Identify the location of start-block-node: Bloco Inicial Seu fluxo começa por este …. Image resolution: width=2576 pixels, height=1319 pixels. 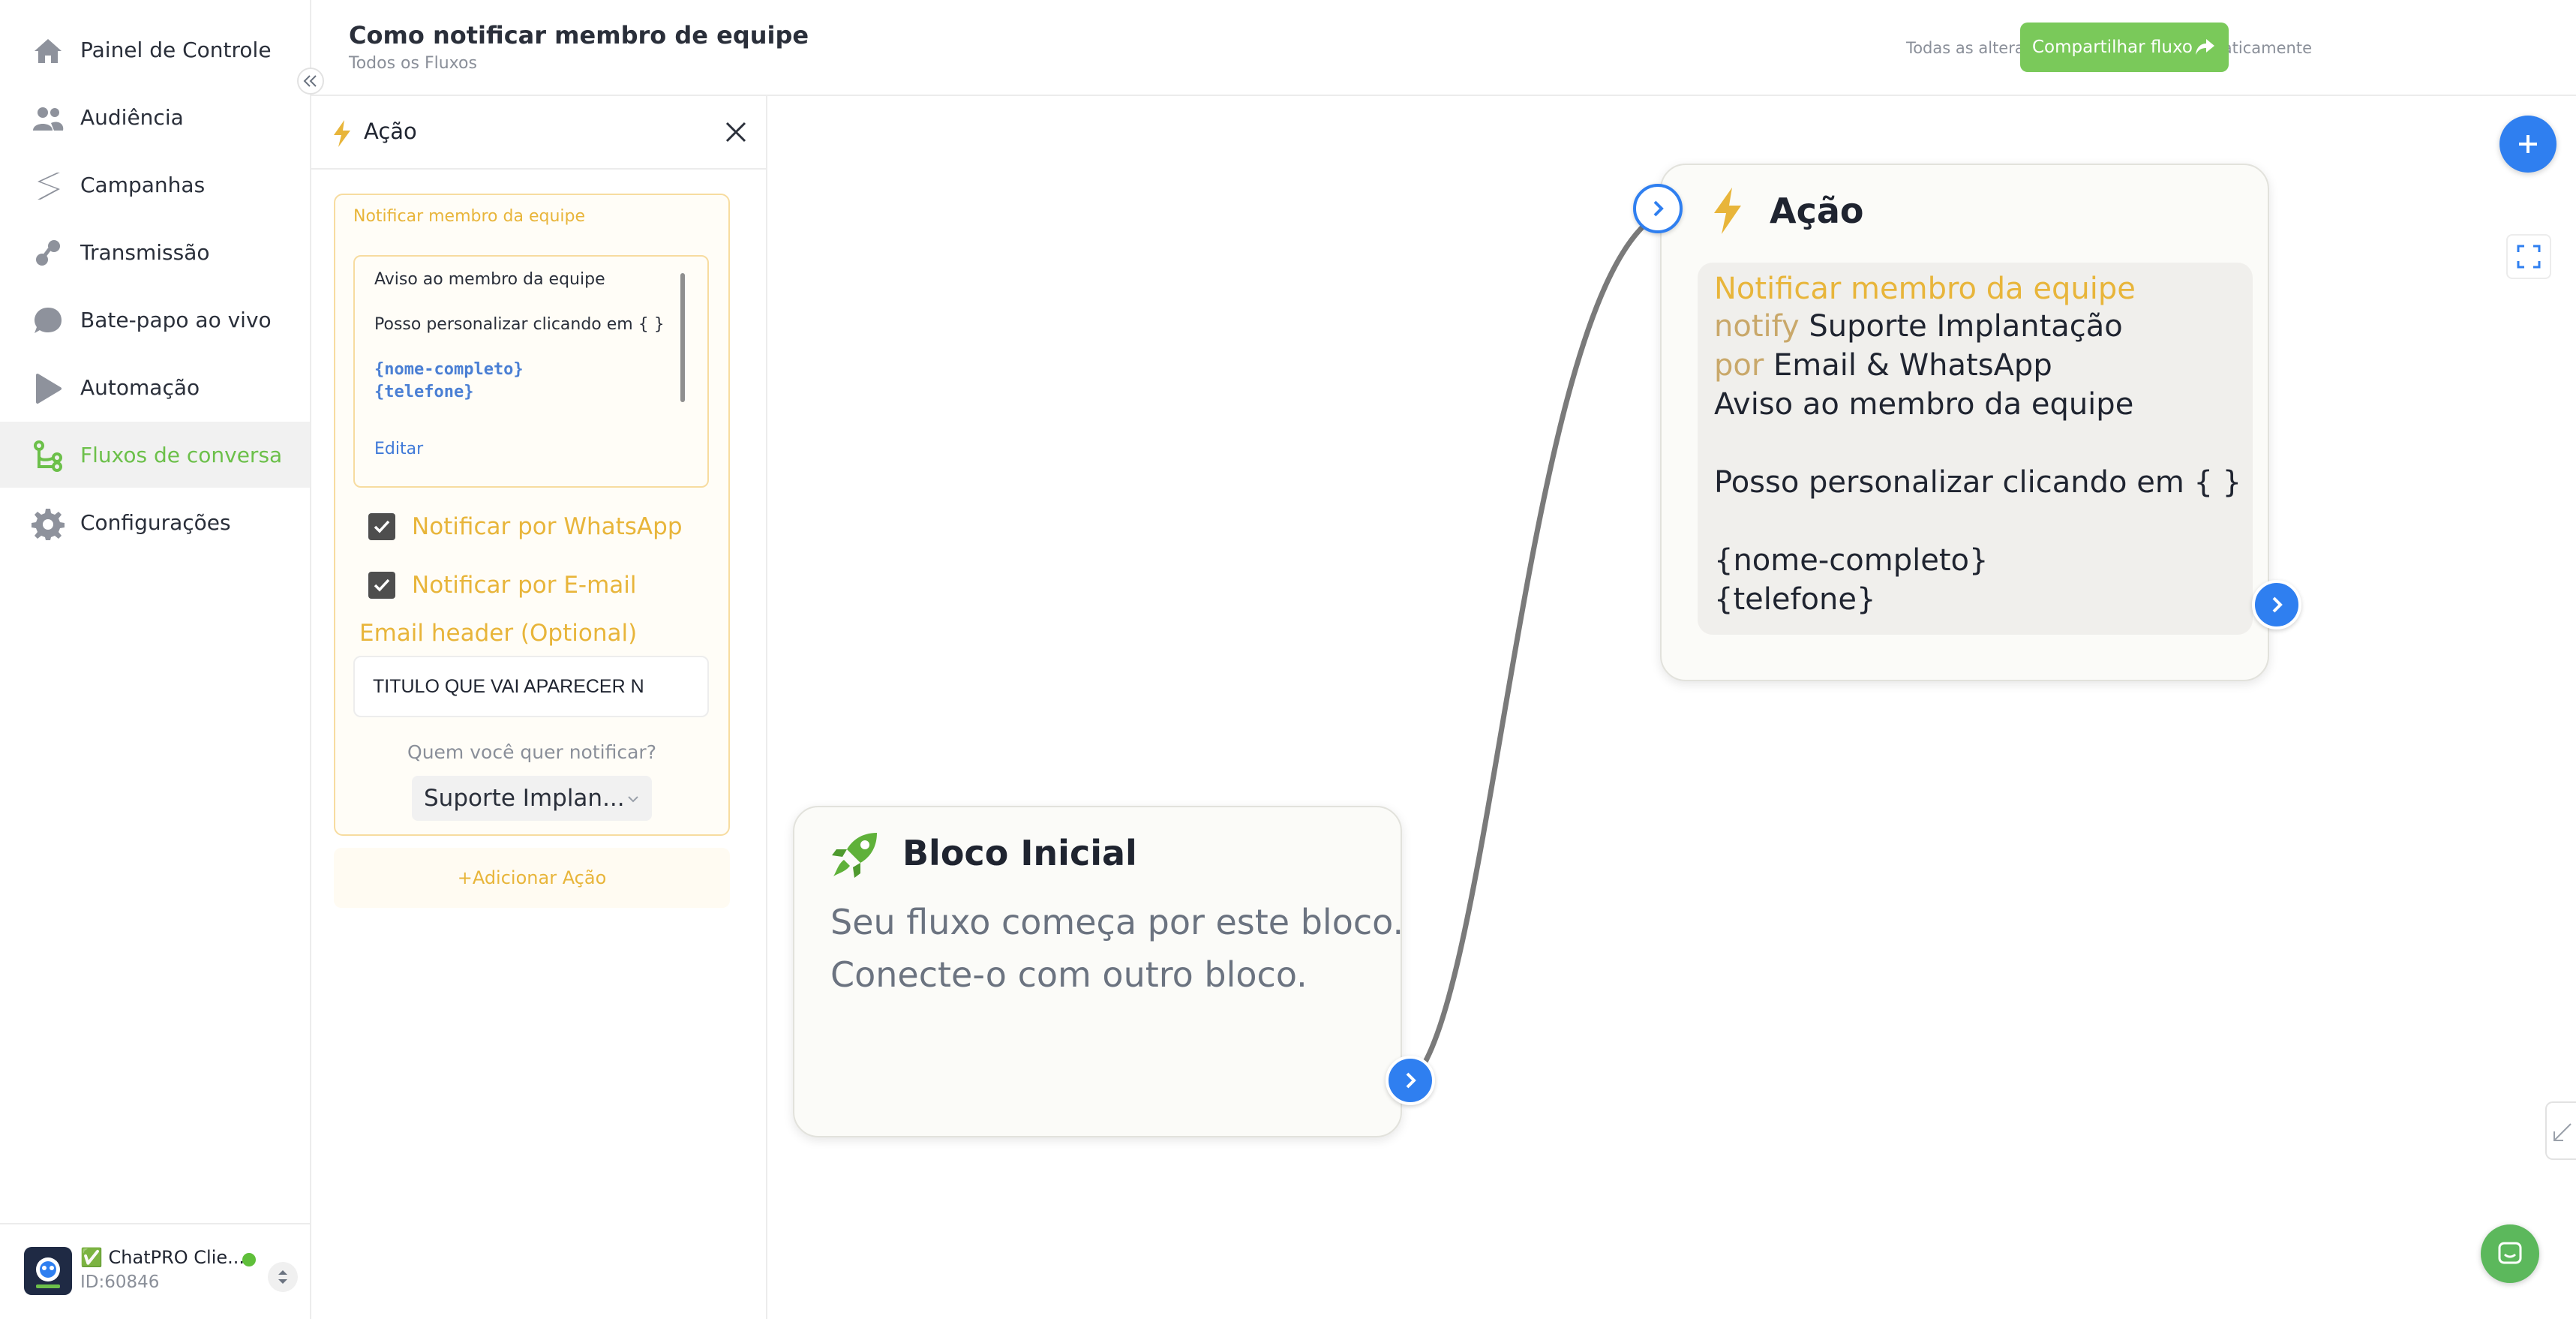
(1098, 971).